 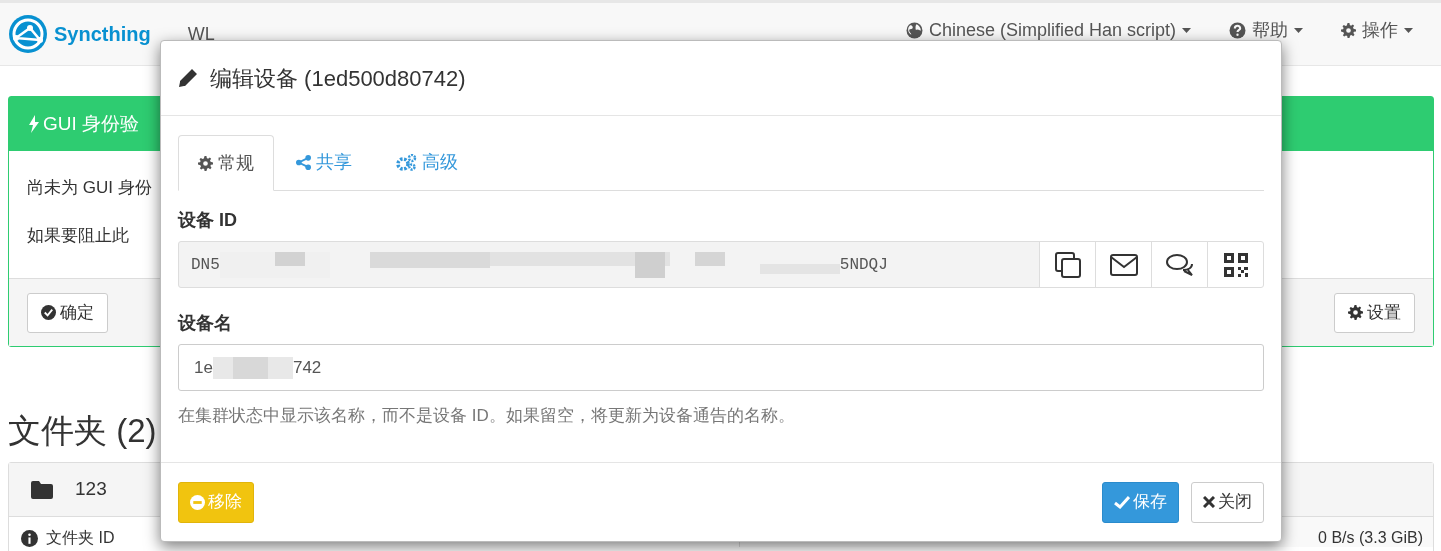 What do you see at coordinates (226, 163) in the screenshot?
I see `tab: 常规` at bounding box center [226, 163].